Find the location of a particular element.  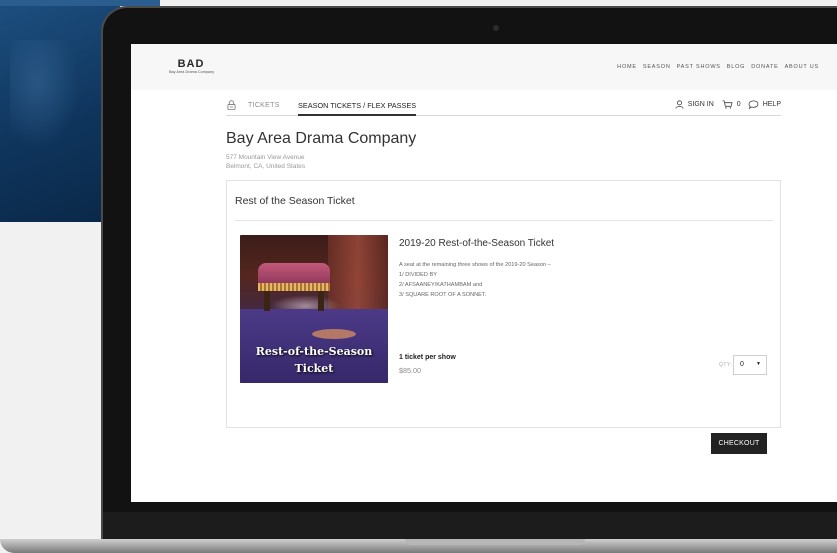

chat-icon is located at coordinates (753, 104).